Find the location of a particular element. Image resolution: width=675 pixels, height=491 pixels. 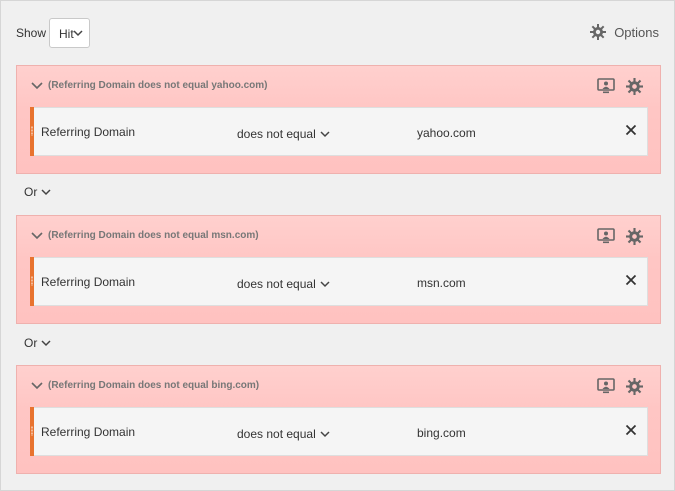

show-scope-select: Hit is located at coordinates (69, 33).